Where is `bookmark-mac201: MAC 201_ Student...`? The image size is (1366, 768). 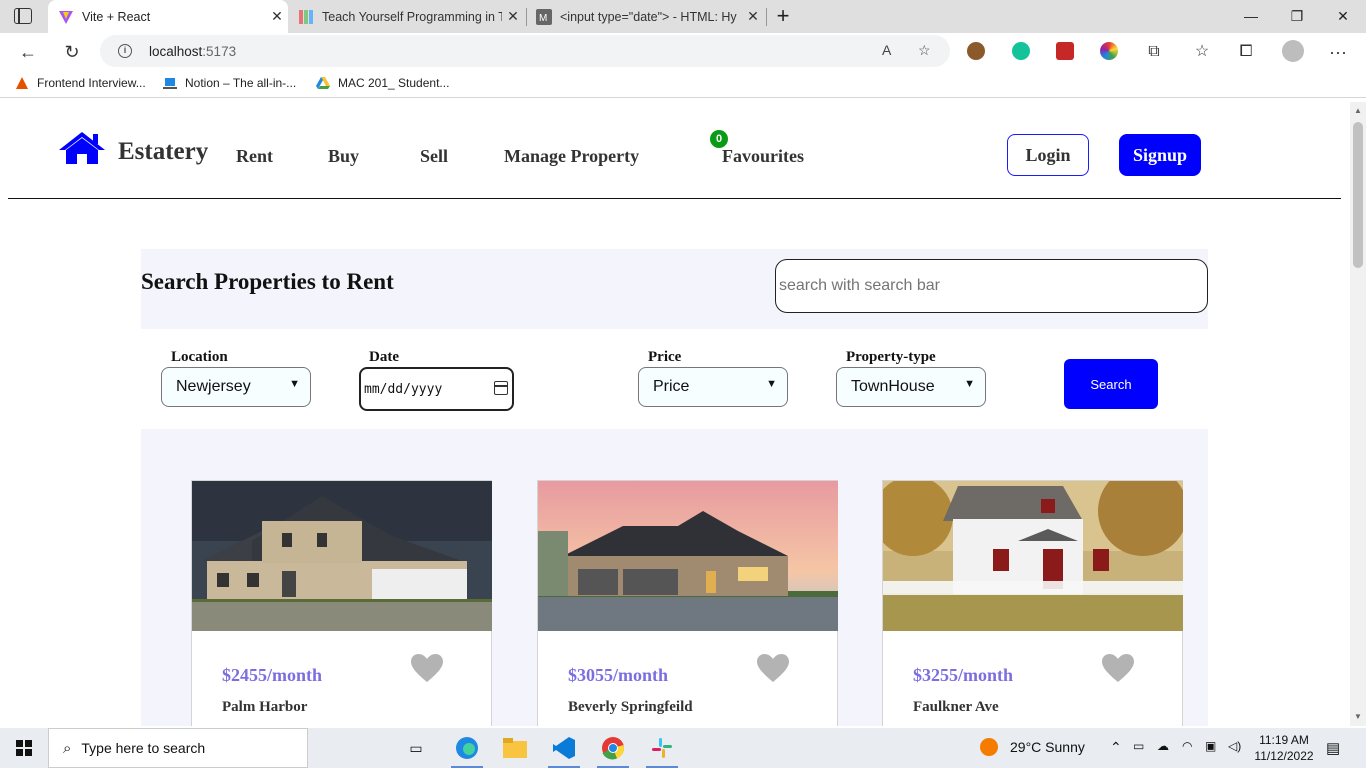
bookmark-mac201: MAC 201_ Student... is located at coordinates (382, 83).